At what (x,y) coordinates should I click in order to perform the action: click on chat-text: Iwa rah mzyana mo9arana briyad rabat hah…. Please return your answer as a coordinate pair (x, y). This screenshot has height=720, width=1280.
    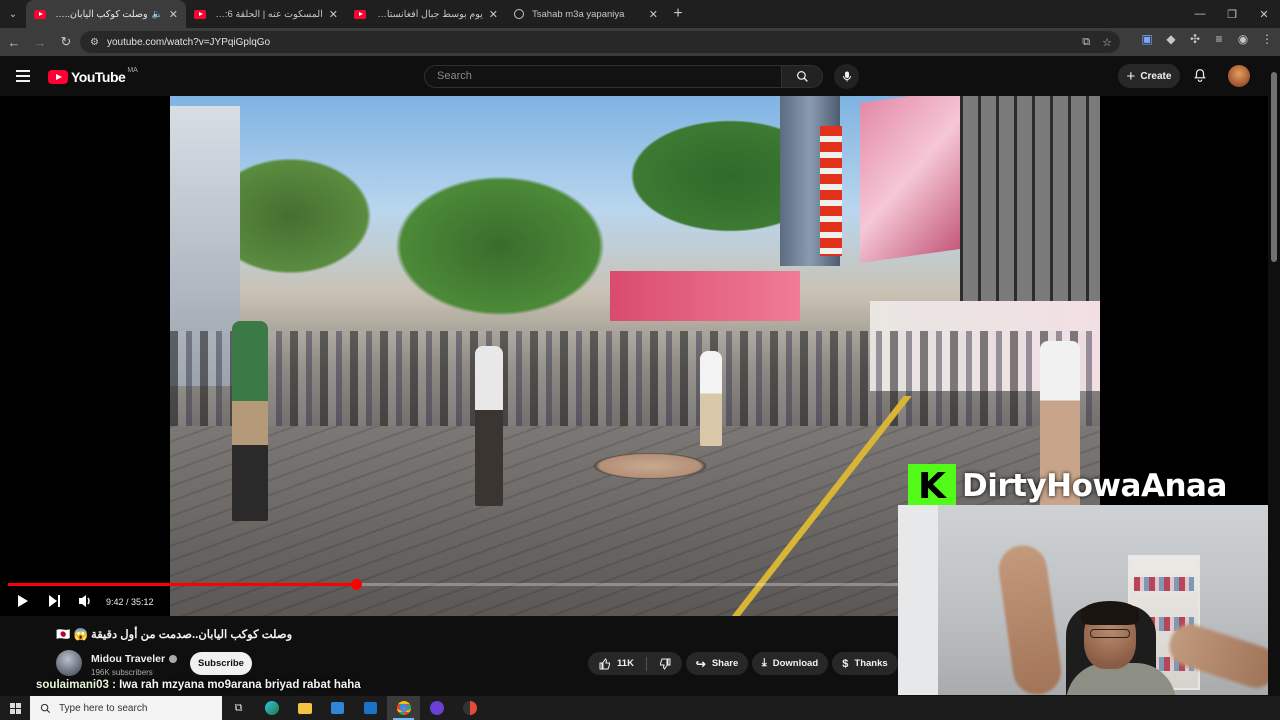
    Looking at the image, I should click on (240, 685).